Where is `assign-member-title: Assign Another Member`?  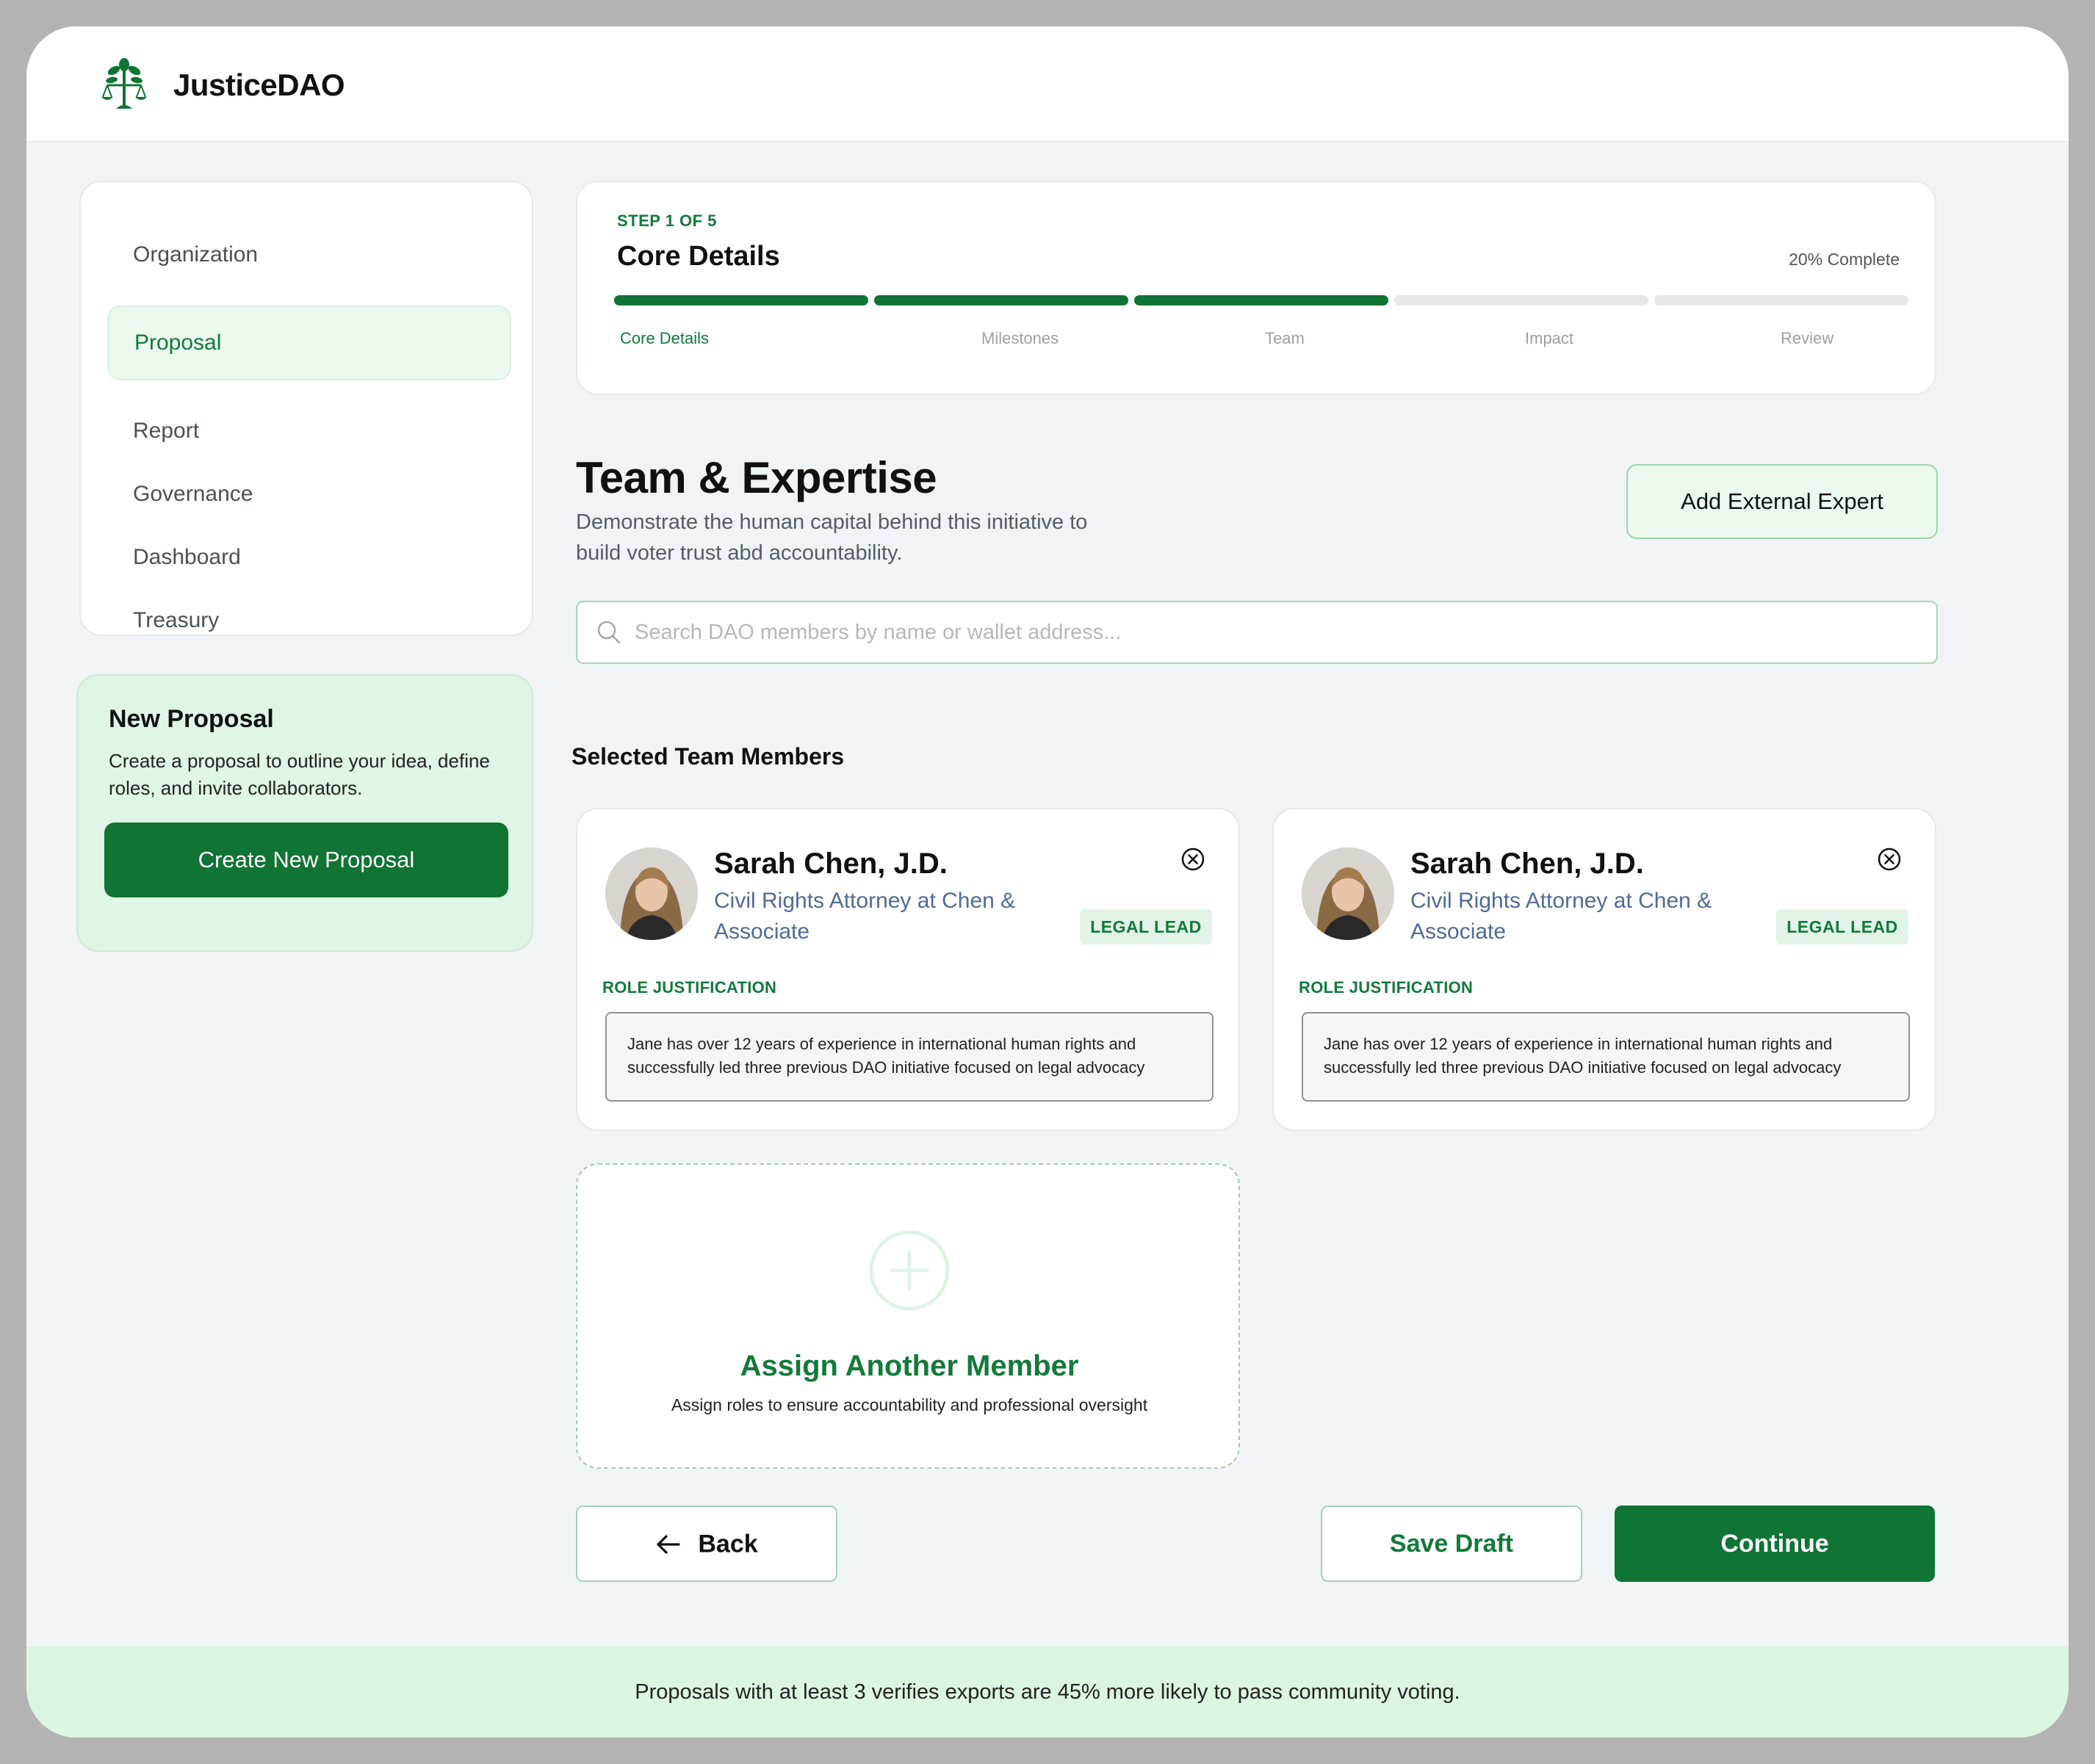
assign-member-title: Assign Another Member is located at coordinates (910, 1366).